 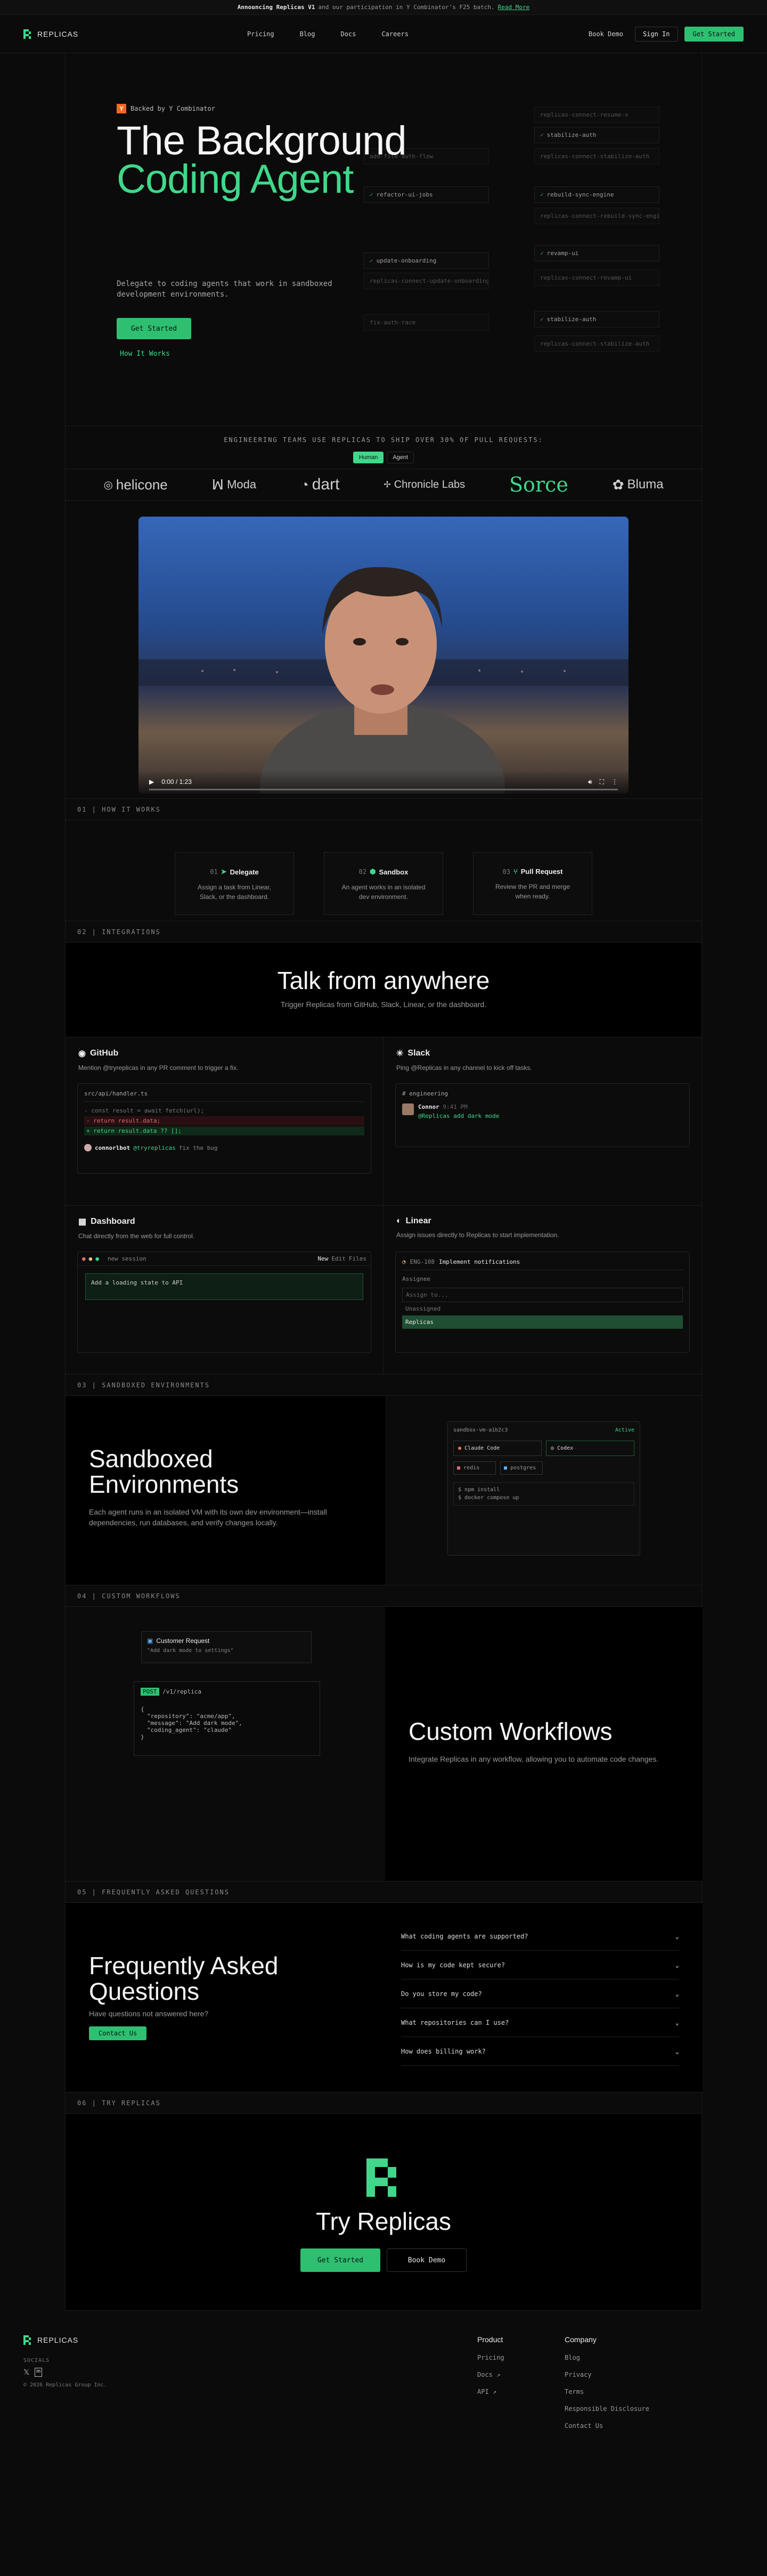 What do you see at coordinates (490, 2374) in the screenshot?
I see `footer-link: Docs ↗` at bounding box center [490, 2374].